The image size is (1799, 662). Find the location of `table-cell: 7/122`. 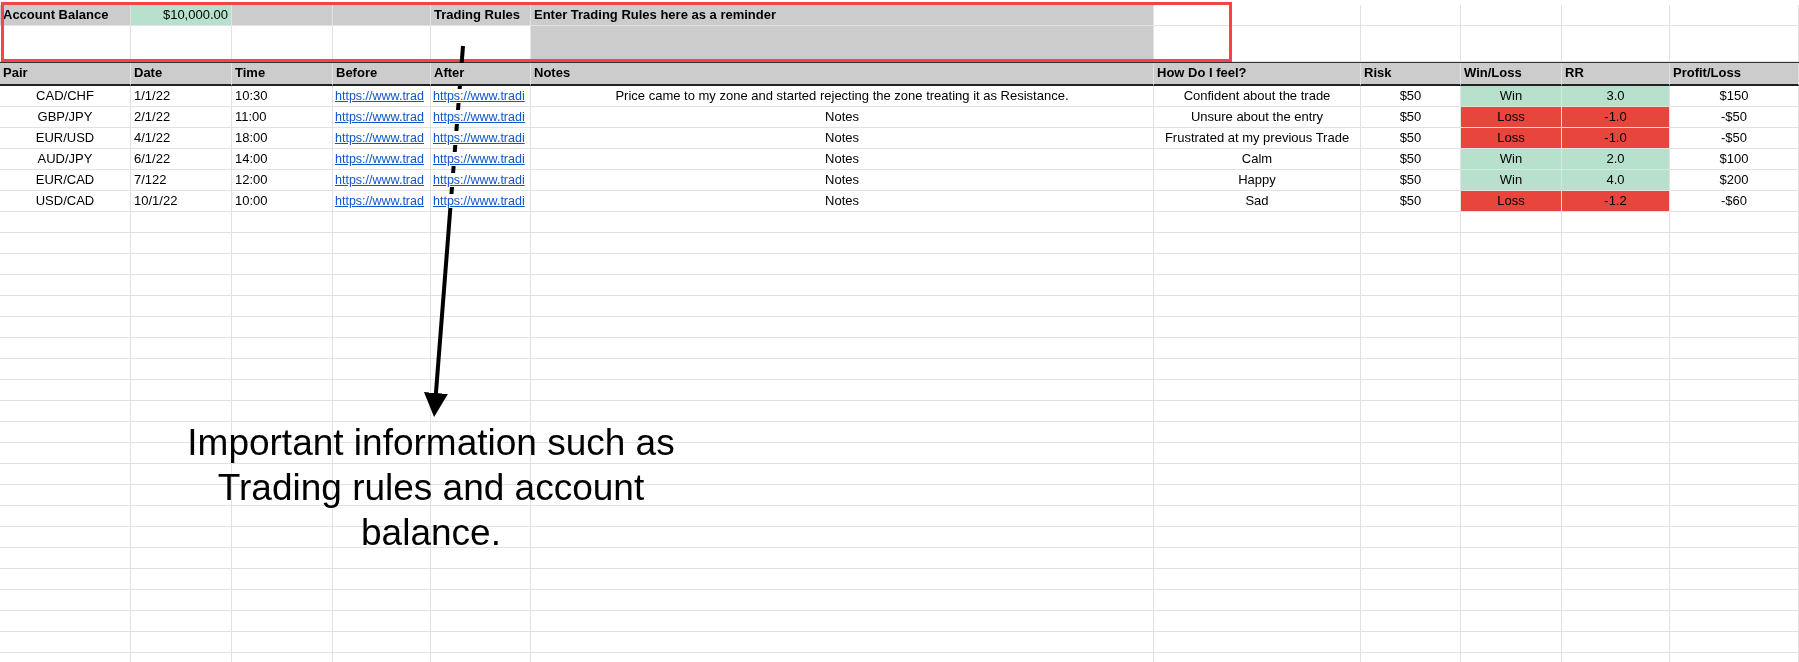

table-cell: 7/122 is located at coordinates (181, 180).